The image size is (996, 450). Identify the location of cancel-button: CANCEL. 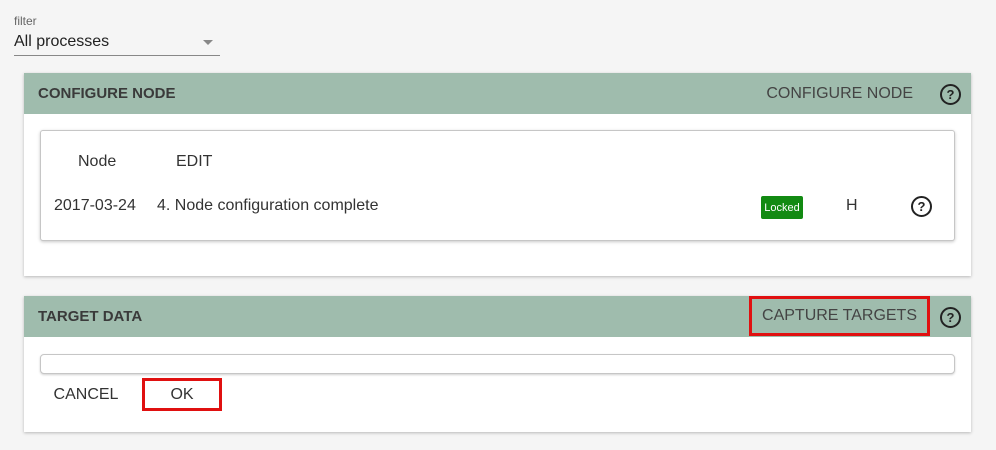
(86, 394).